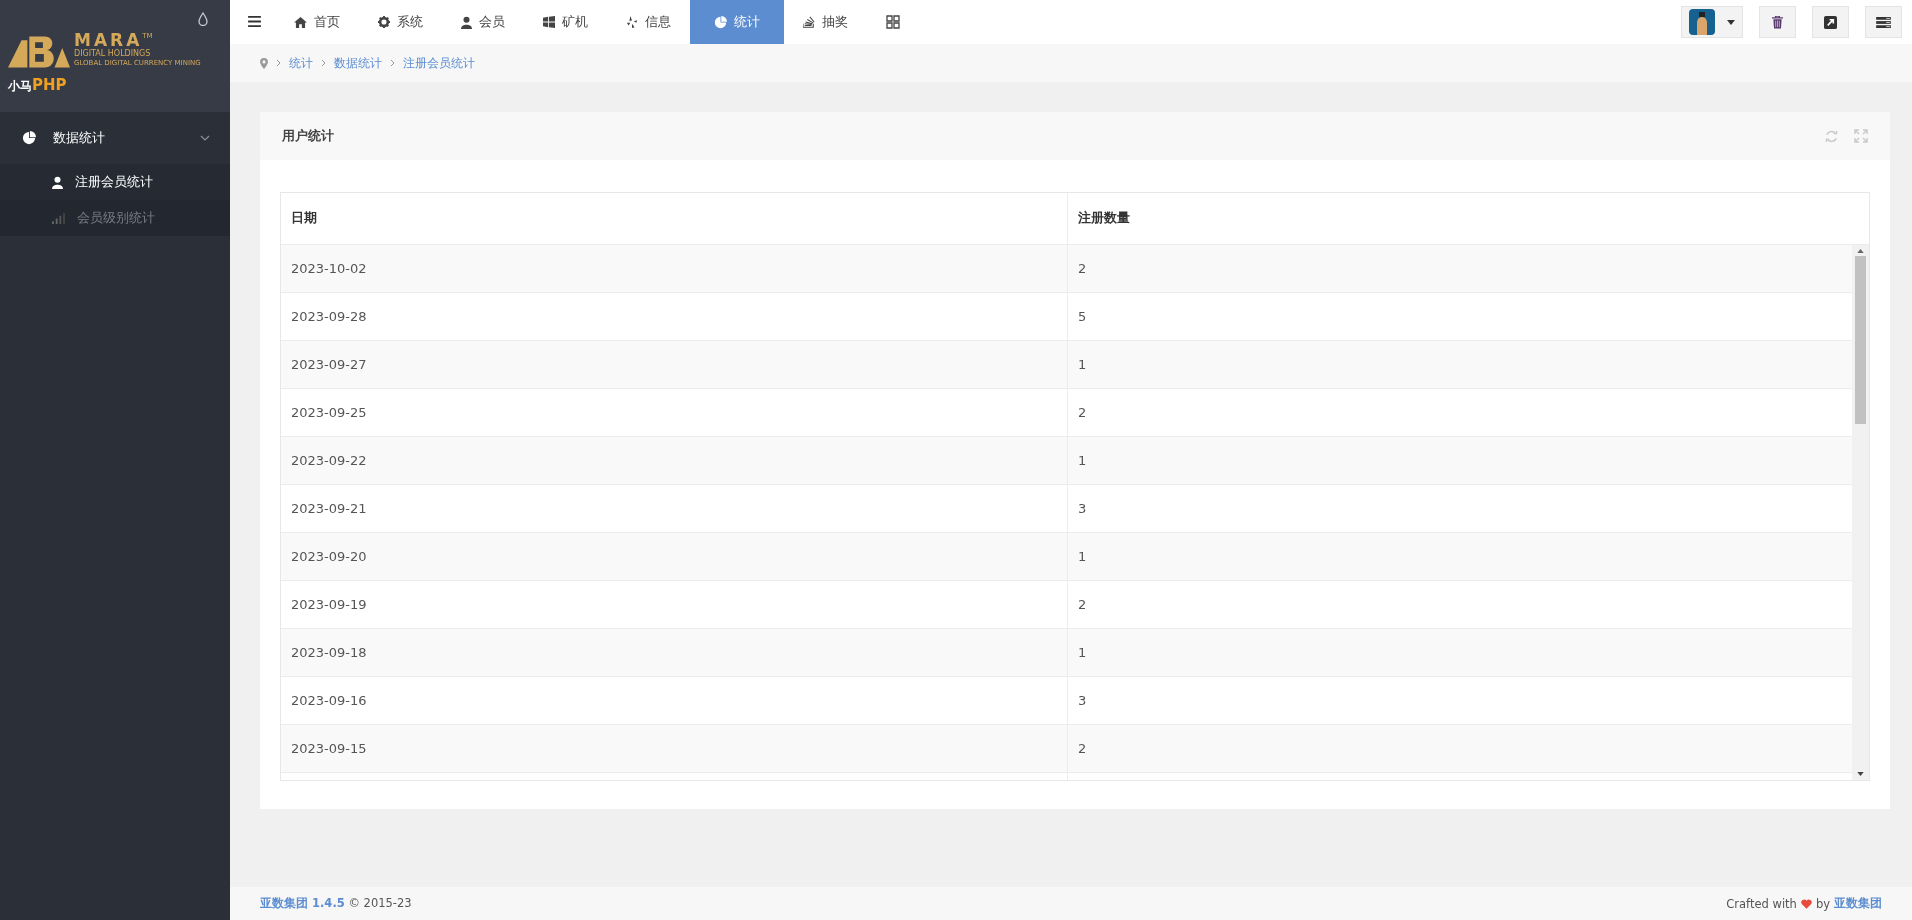 The width and height of the screenshot is (1912, 920). Describe the element at coordinates (79, 138) in the screenshot. I see `sidebar-group-label: 数据统计` at that location.